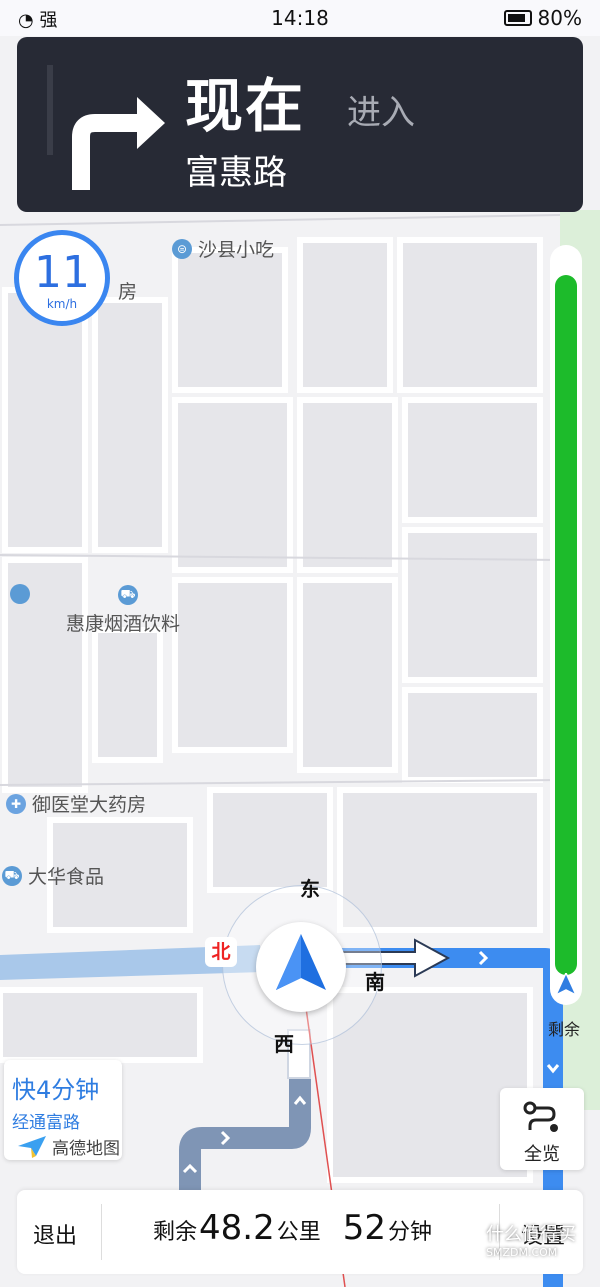  I want to click on divider, so click(101, 1232).